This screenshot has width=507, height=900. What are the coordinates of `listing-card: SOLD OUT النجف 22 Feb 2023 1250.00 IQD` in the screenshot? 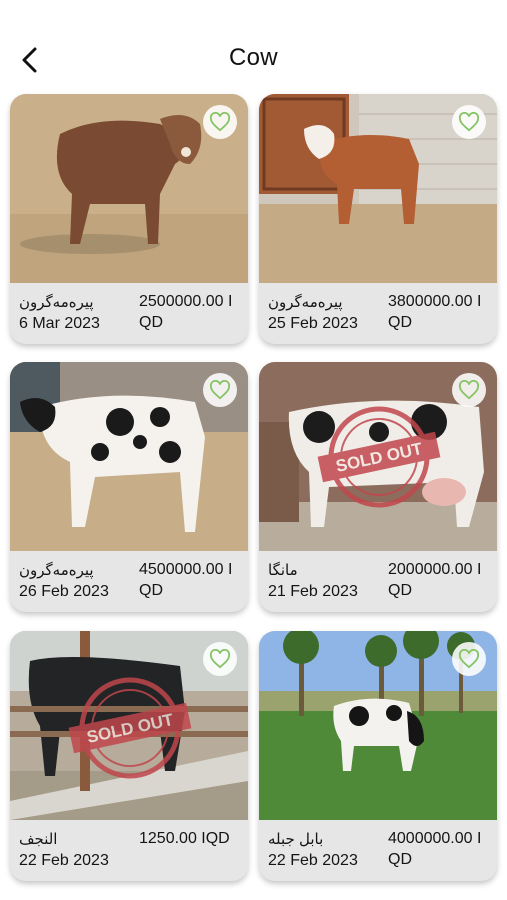 It's located at (129, 756).